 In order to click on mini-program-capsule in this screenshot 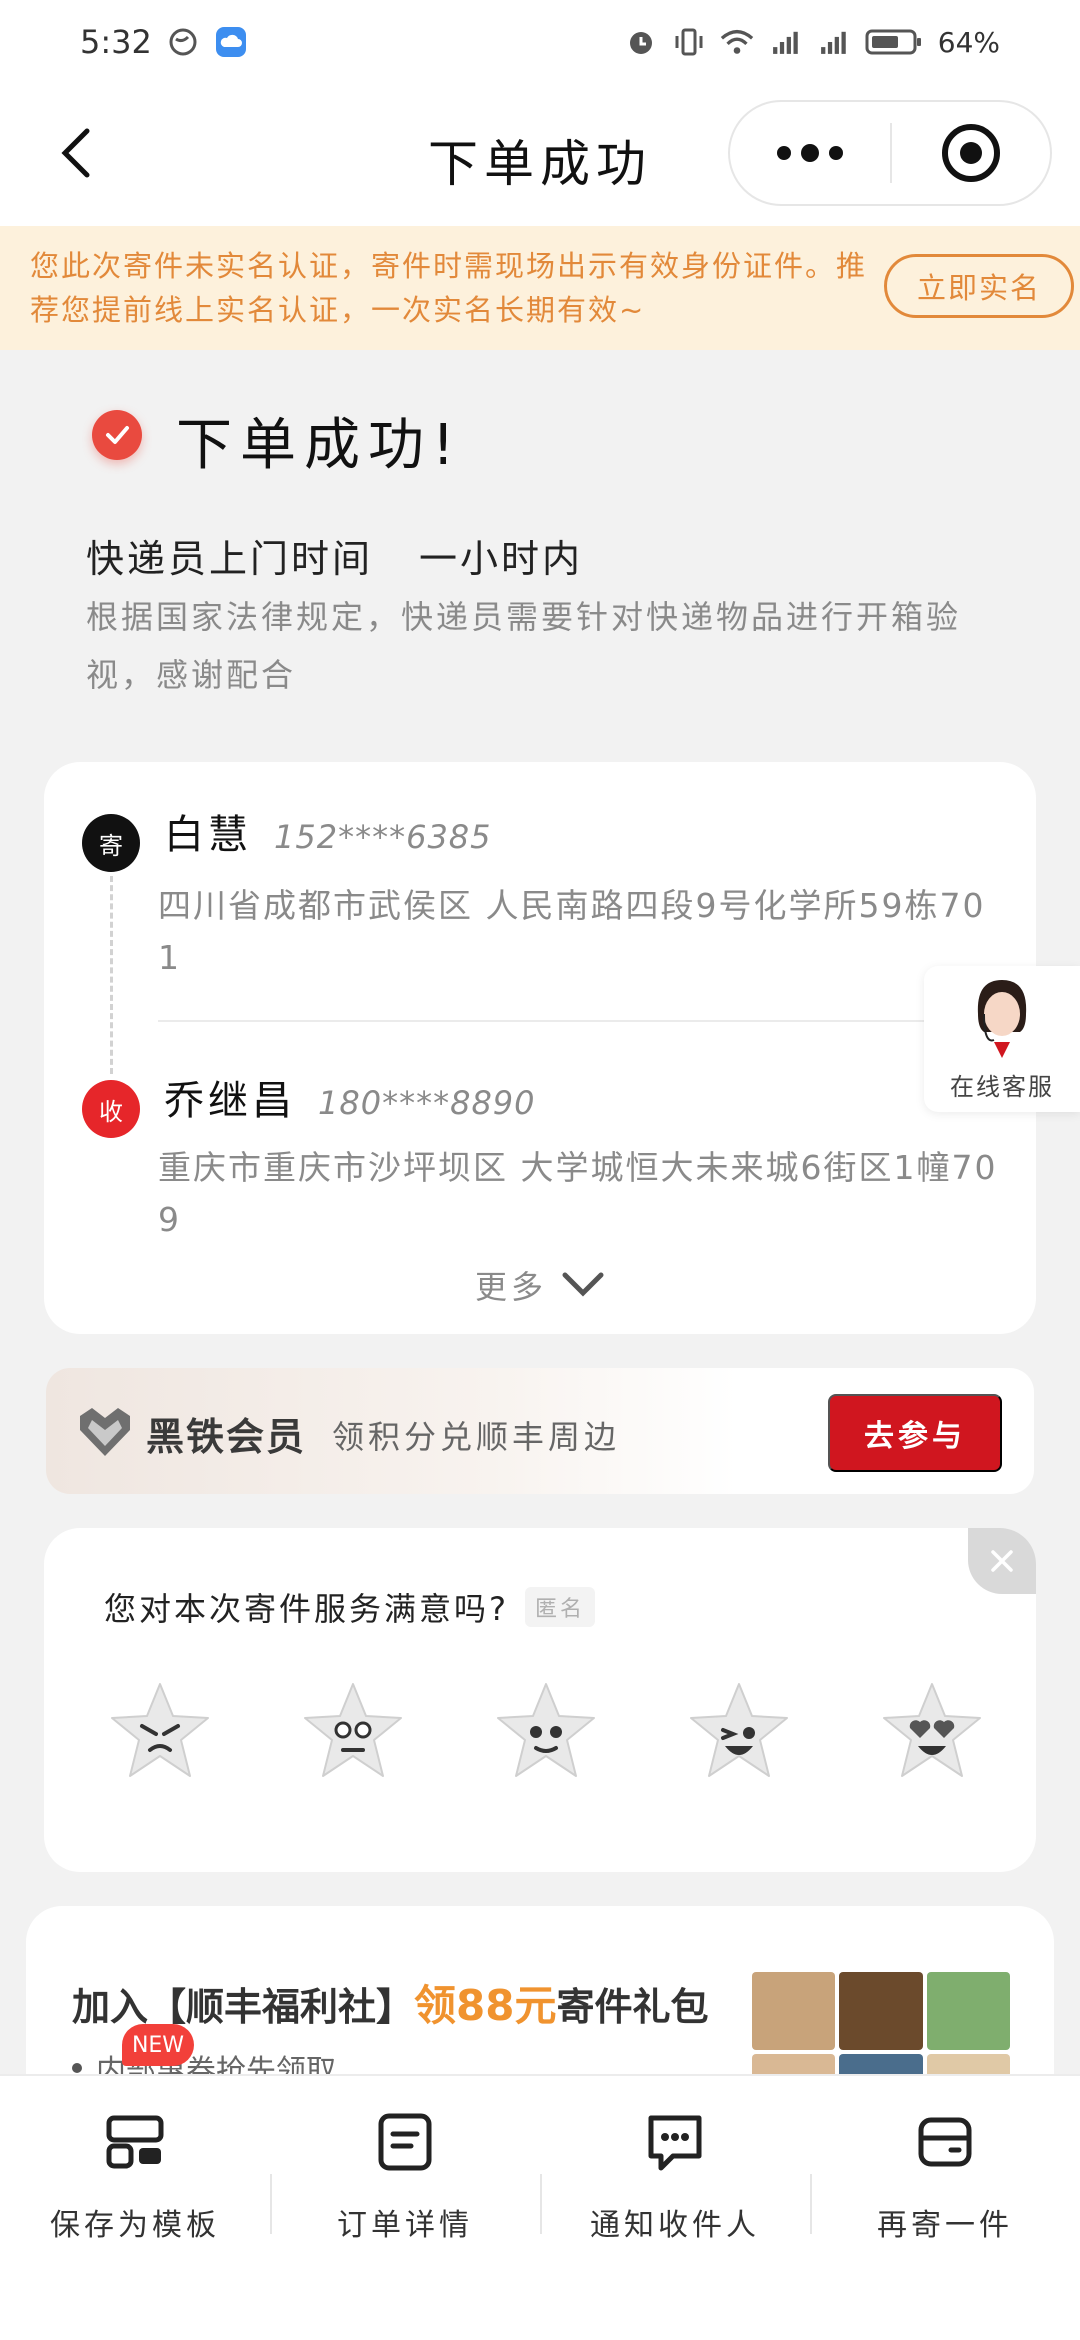, I will do `click(890, 153)`.